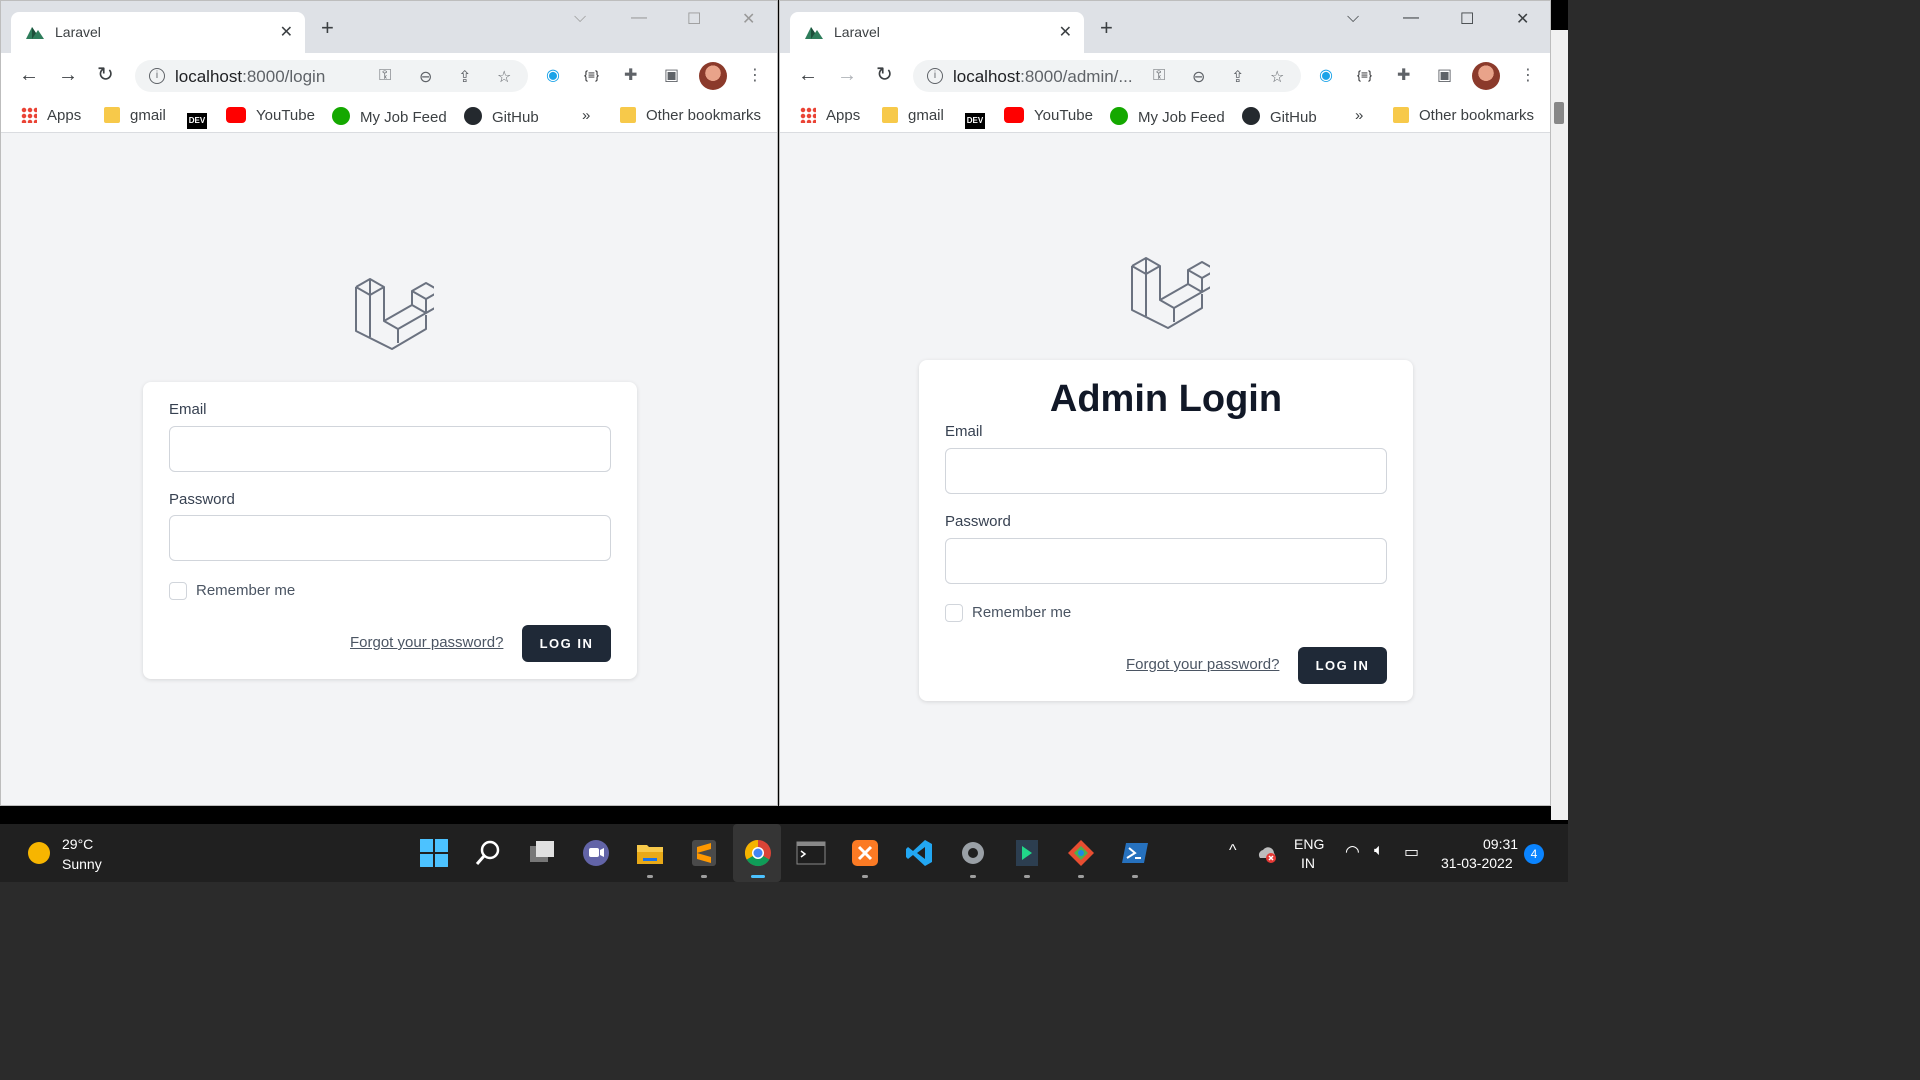  Describe the element at coordinates (1379, 851) in the screenshot. I see `volume-icon: 🔈︎` at that location.